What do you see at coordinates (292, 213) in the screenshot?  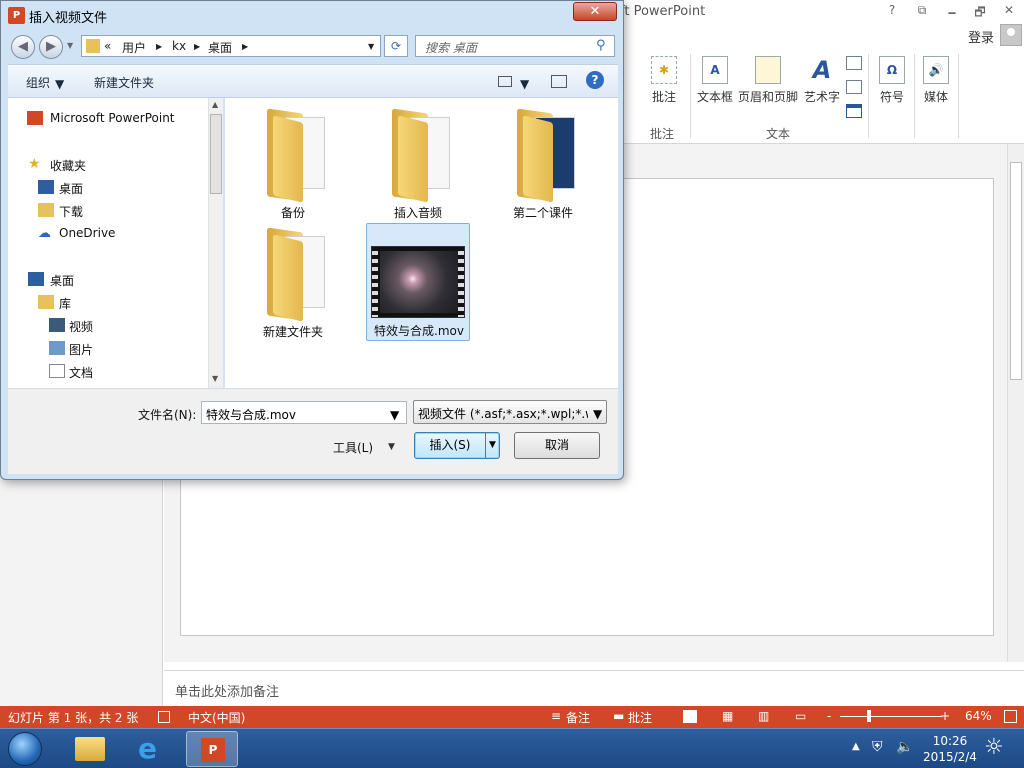 I see `file-name: 备份` at bounding box center [292, 213].